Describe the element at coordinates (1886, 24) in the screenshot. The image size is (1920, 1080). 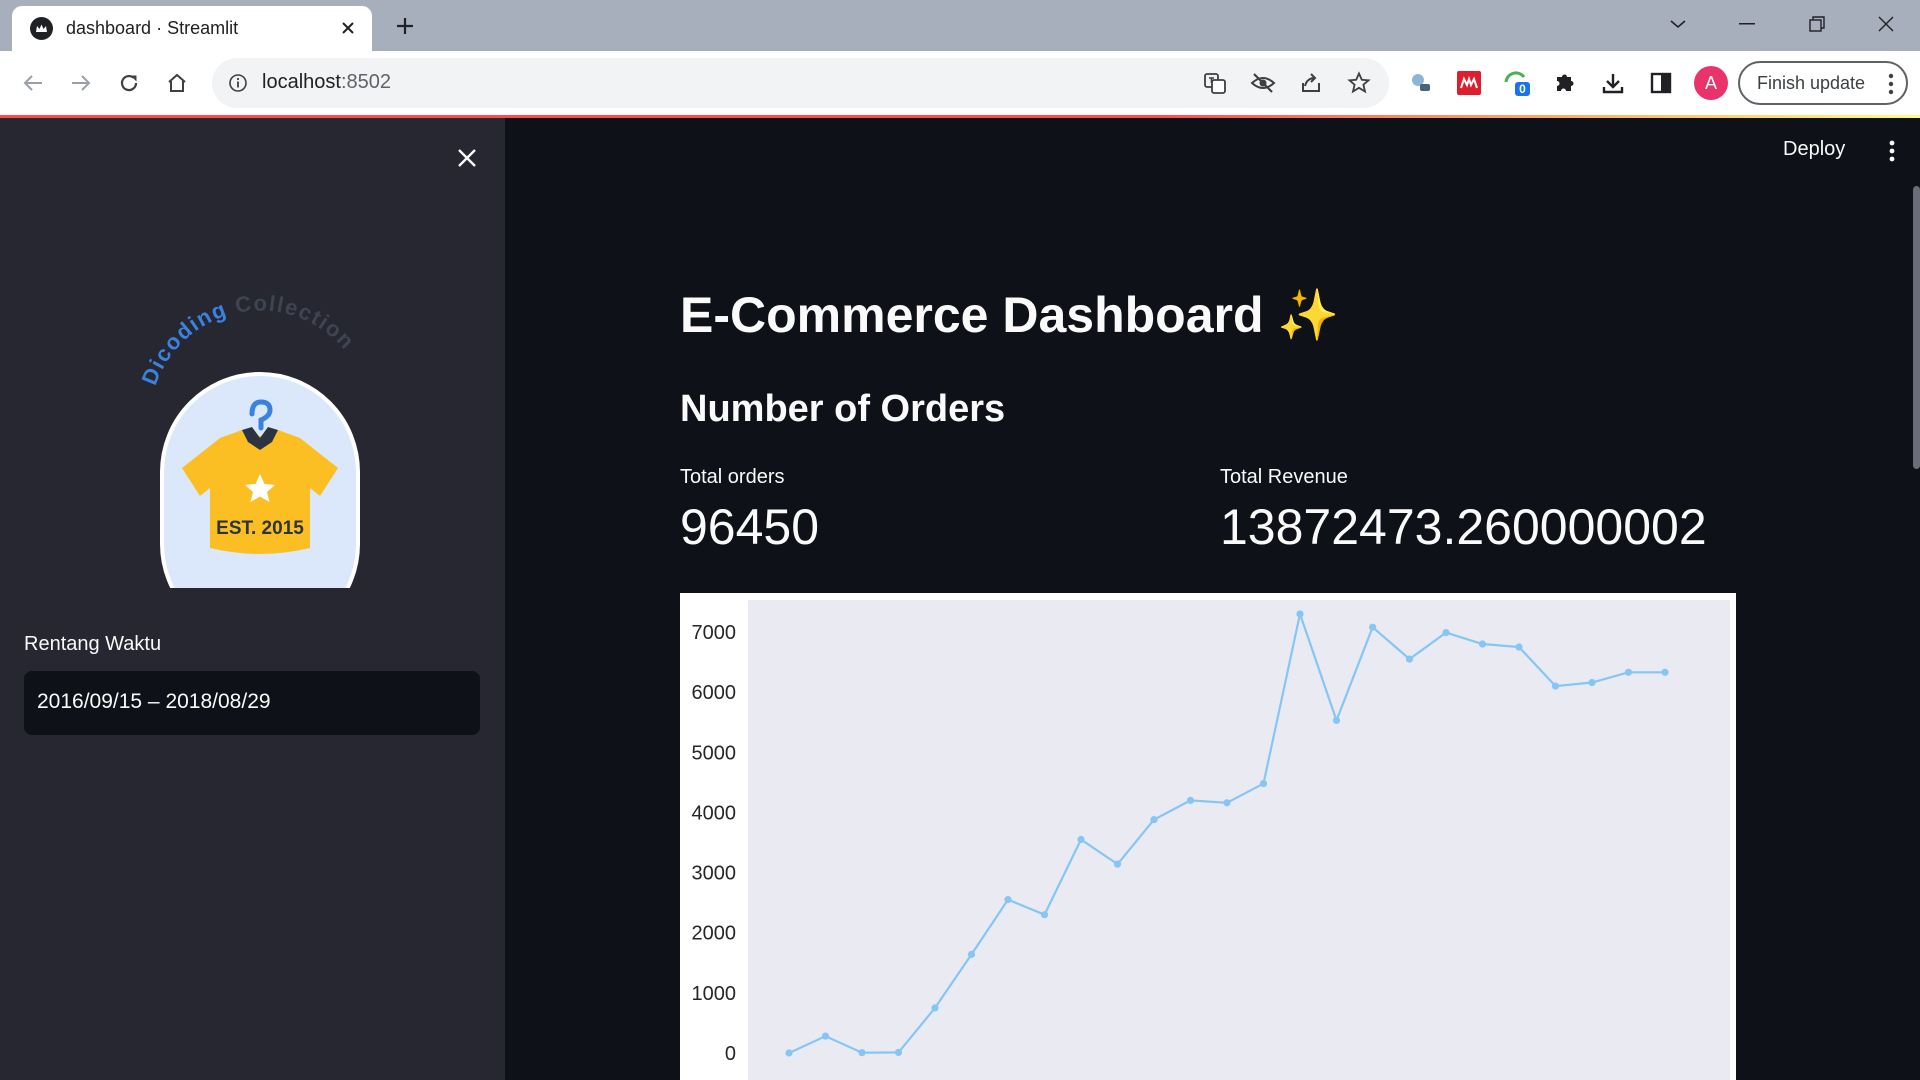
I see `close-window-icon` at that location.